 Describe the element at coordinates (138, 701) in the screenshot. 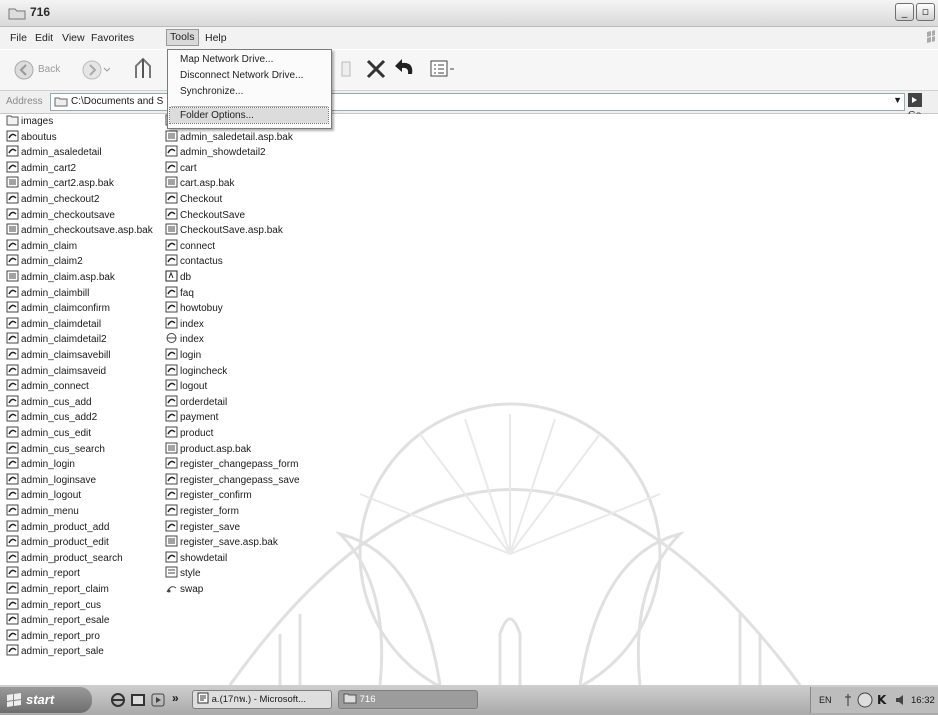

I see `show-desktop-icon` at that location.